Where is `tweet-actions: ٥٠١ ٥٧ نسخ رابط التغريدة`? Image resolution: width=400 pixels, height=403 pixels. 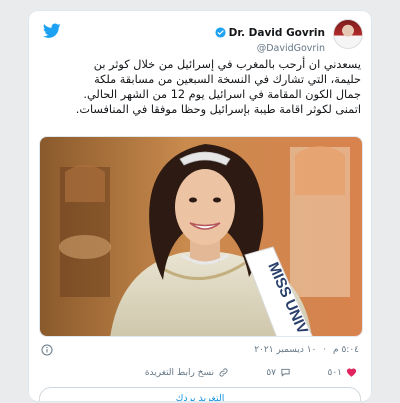
tweet-actions: ٥٠١ ٥٧ نسخ رابط التغريدة is located at coordinates (200, 374).